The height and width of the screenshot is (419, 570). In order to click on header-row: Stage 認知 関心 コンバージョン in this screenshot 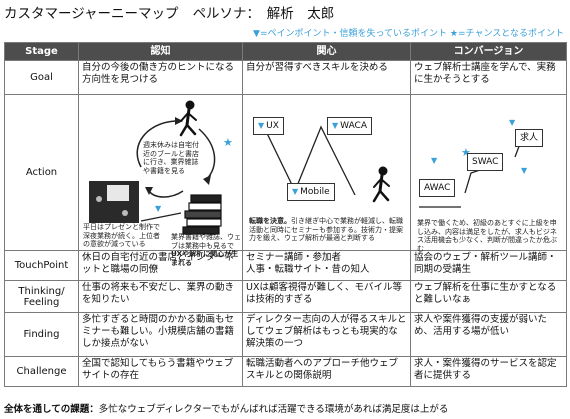, I will do `click(285, 51)`.